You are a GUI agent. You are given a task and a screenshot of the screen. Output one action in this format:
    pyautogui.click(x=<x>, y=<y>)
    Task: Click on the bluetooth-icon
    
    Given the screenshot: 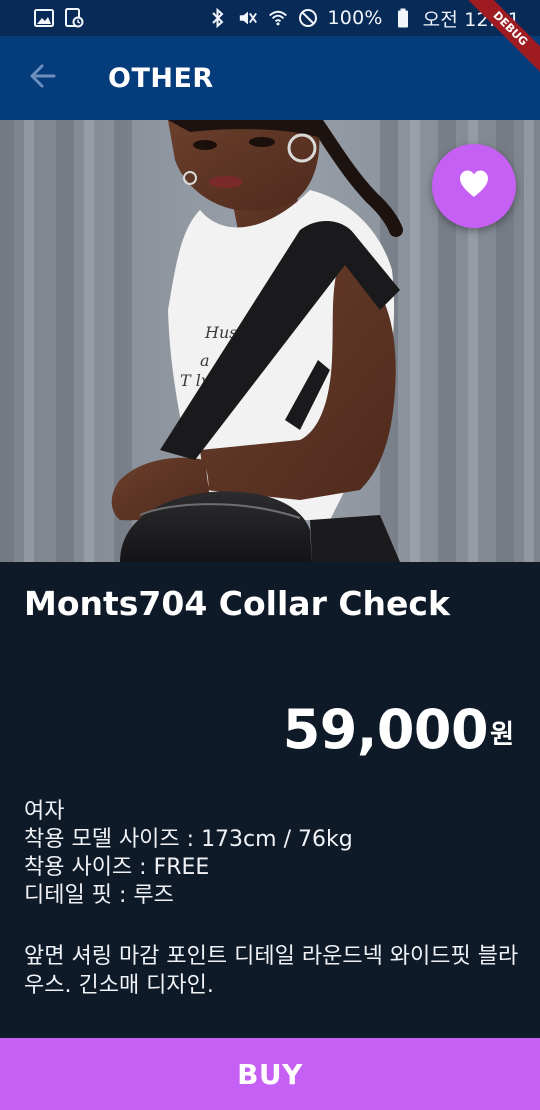 What is the action you would take?
    pyautogui.click(x=218, y=18)
    